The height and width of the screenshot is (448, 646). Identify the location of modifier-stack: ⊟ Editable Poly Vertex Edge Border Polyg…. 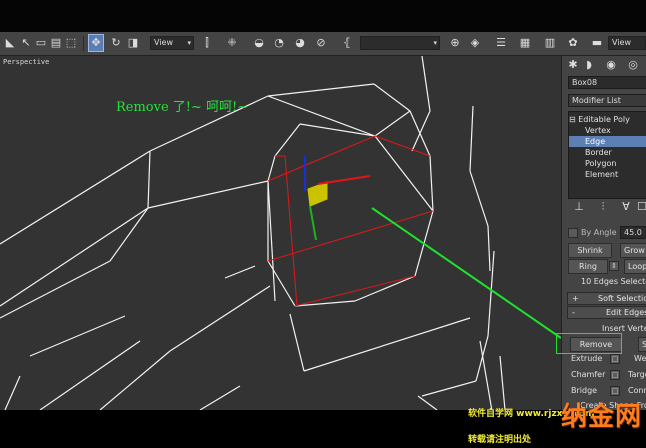
(607, 155).